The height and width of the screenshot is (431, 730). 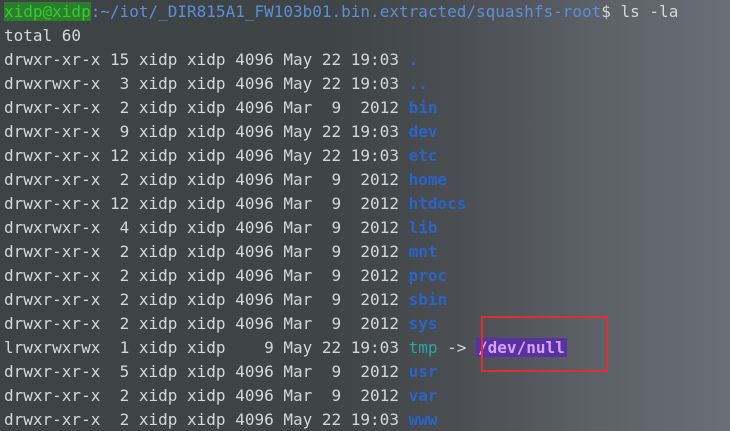 I want to click on directory-name: etc, so click(x=423, y=155).